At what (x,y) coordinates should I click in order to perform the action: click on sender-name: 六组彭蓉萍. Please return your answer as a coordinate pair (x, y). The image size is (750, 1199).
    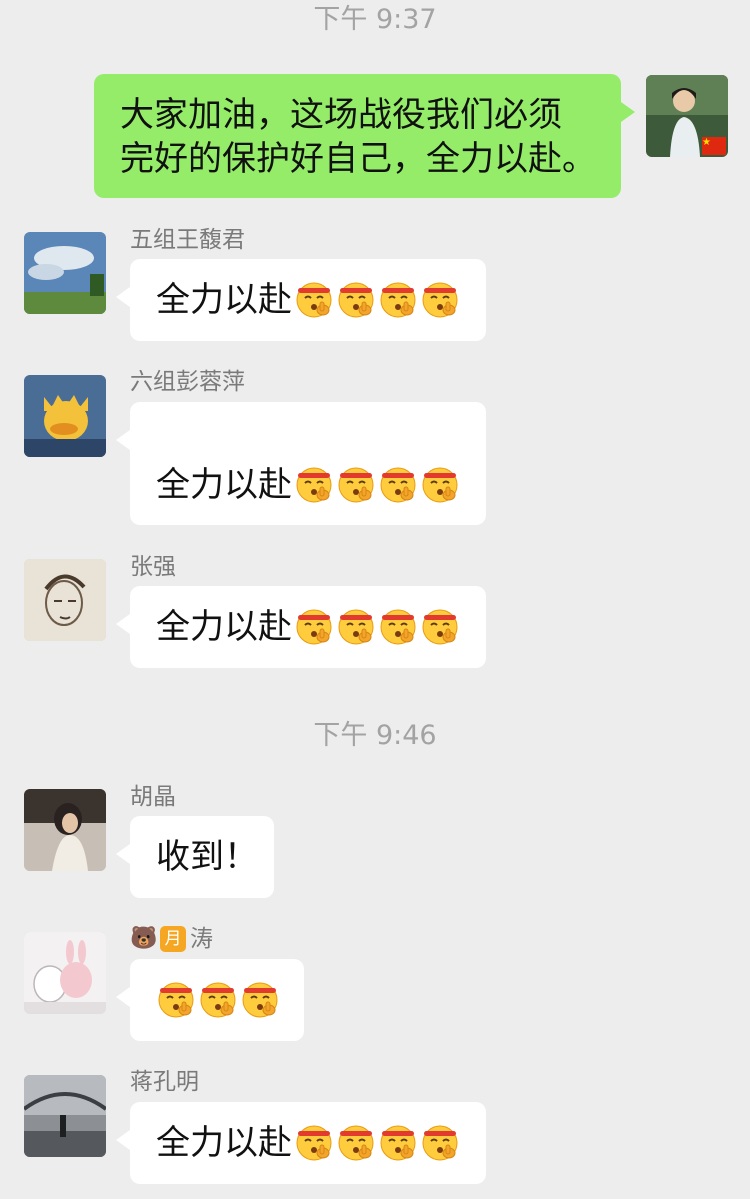
    Looking at the image, I should click on (187, 382).